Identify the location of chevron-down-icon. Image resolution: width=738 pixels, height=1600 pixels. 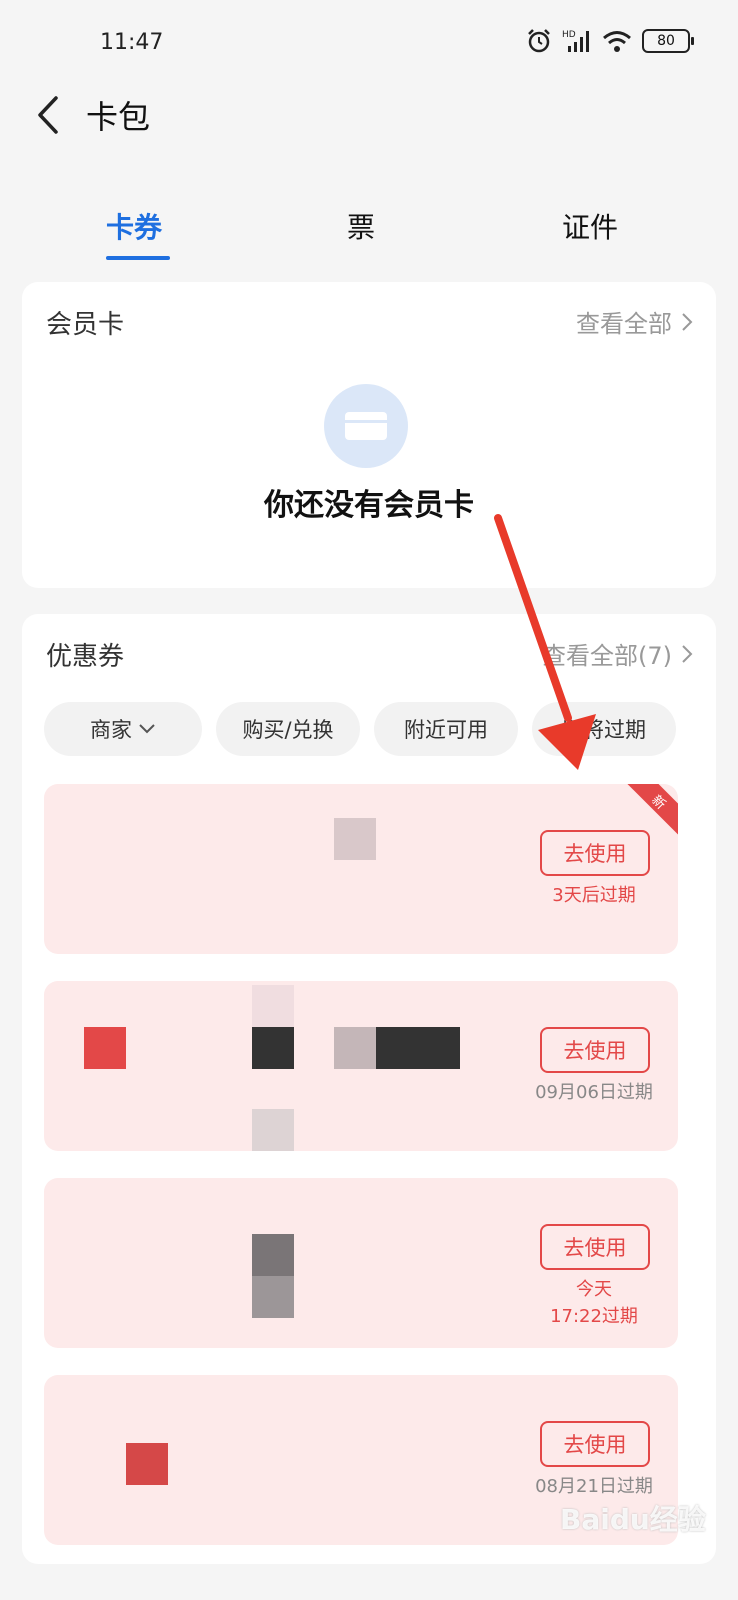
(147, 729).